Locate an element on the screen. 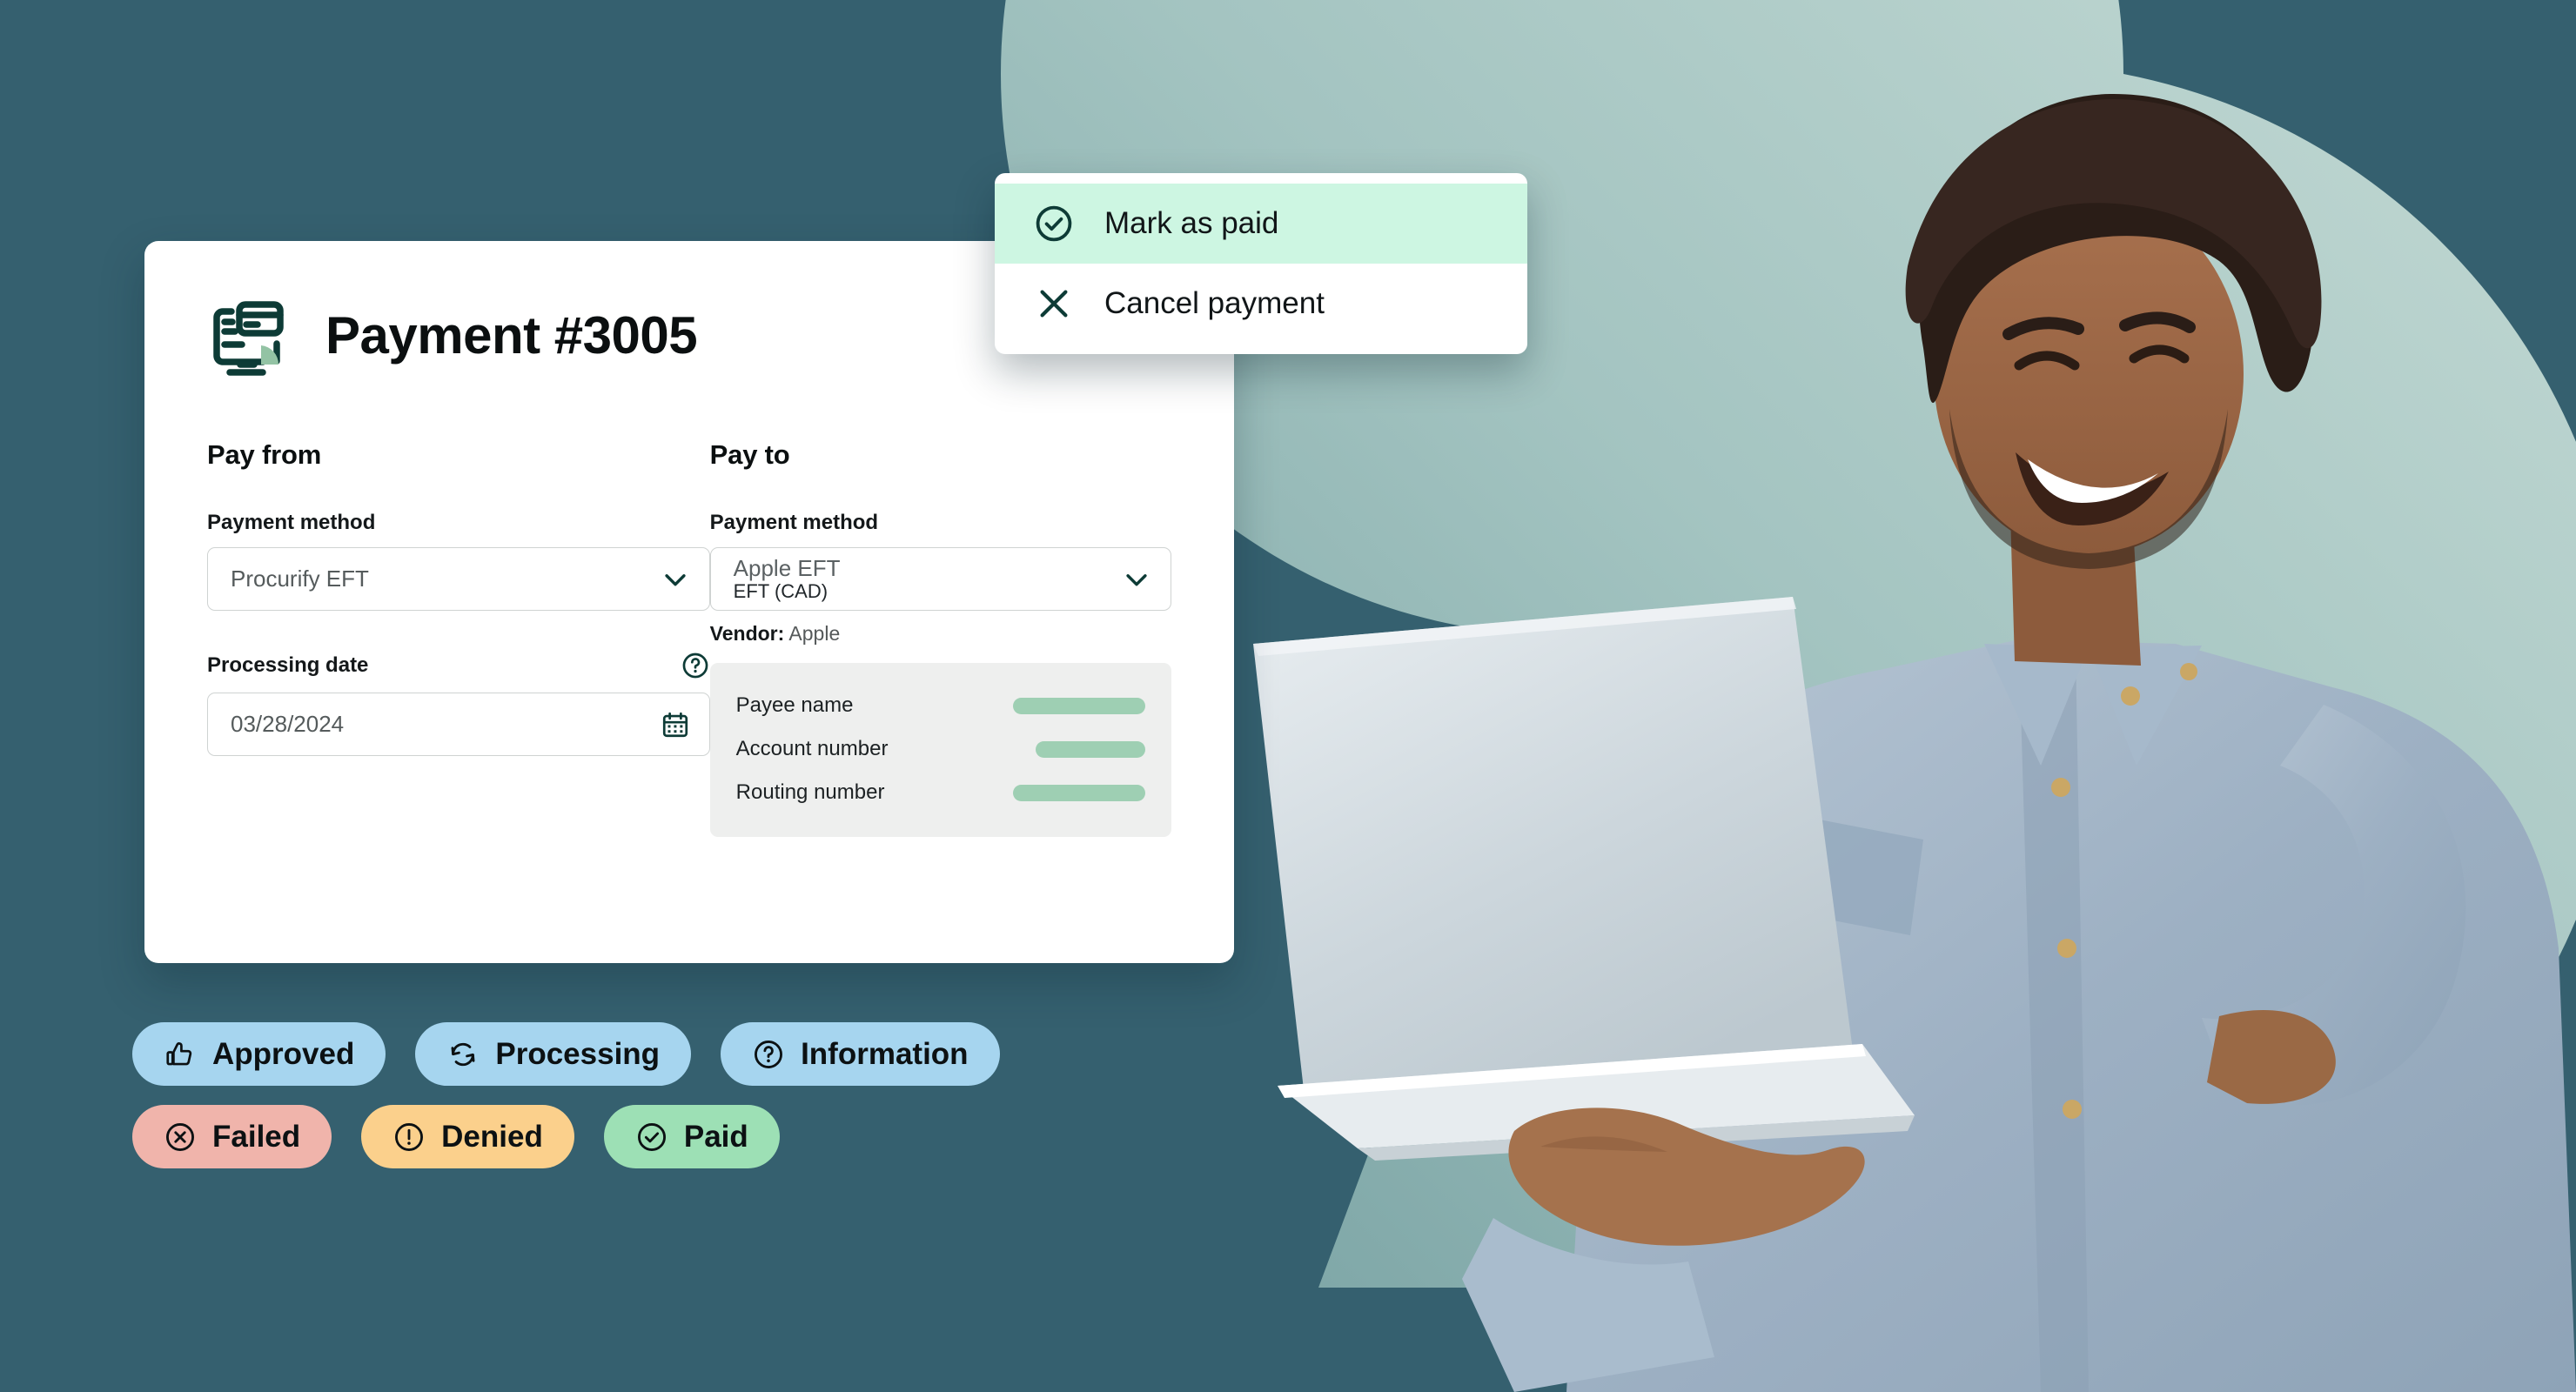 The image size is (2576, 1392). payment-card-monitor-icon is located at coordinates (248, 336).